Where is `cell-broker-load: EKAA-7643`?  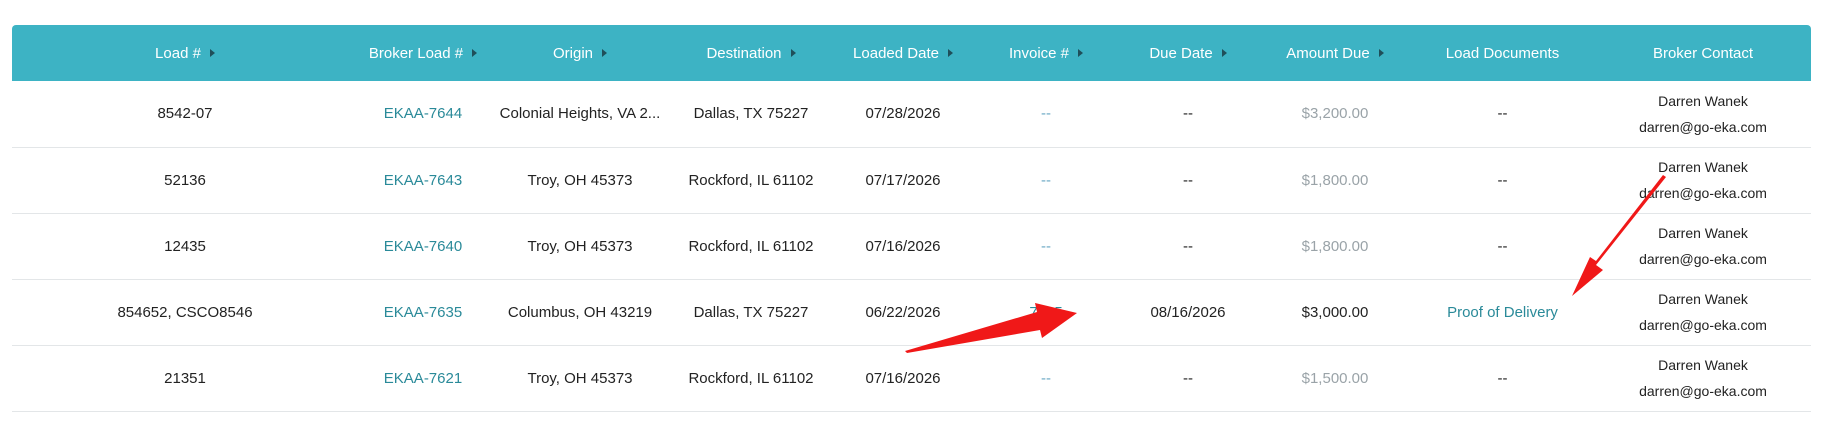
cell-broker-load: EKAA-7643 is located at coordinates (423, 180).